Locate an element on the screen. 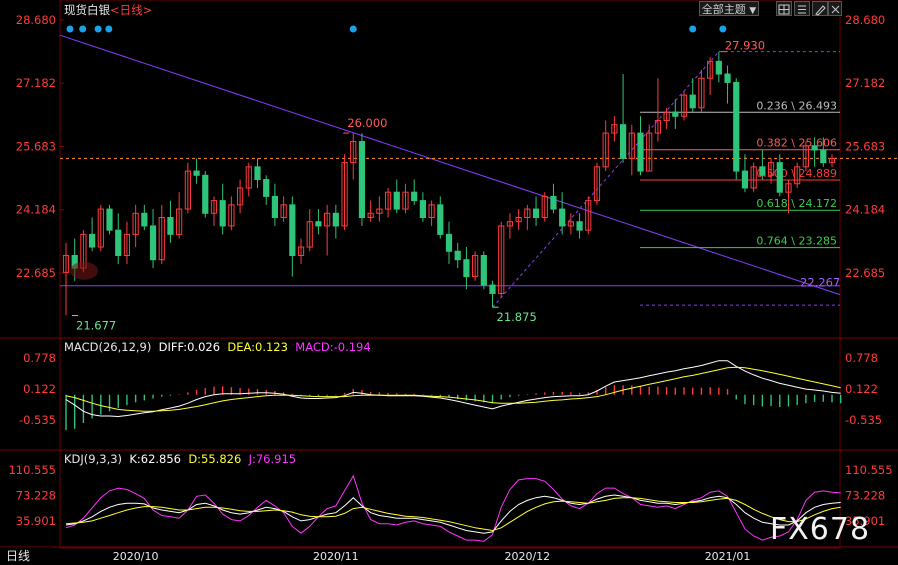 This screenshot has height=565, width=898. macd-y-tick-right: -0.535 is located at coordinates (863, 420).